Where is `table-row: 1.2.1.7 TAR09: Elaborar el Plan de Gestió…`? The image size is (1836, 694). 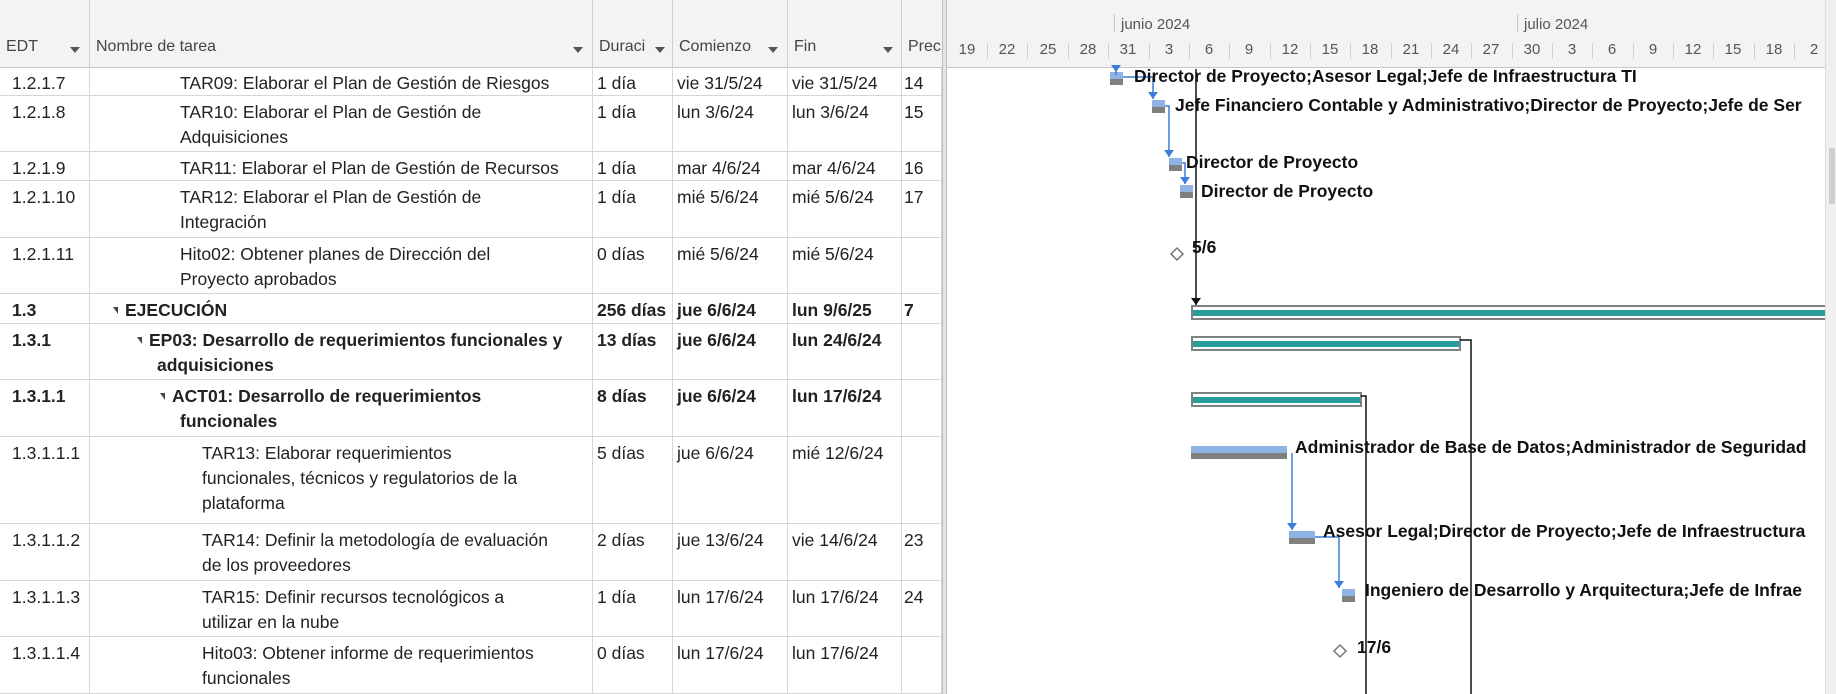
table-row: 1.2.1.7 TAR09: Elaborar el Plan de Gestió… is located at coordinates (471, 81).